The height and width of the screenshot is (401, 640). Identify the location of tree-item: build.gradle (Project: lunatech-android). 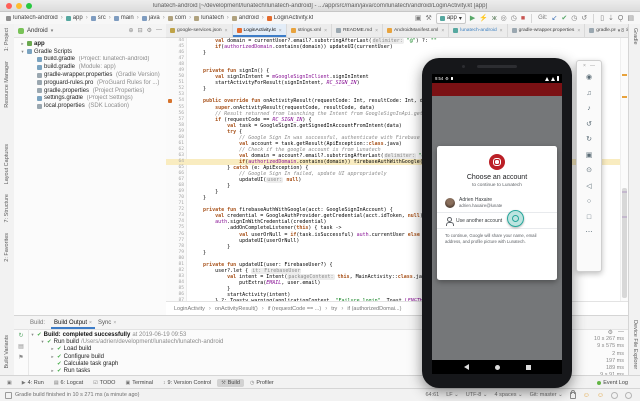
(90, 60).